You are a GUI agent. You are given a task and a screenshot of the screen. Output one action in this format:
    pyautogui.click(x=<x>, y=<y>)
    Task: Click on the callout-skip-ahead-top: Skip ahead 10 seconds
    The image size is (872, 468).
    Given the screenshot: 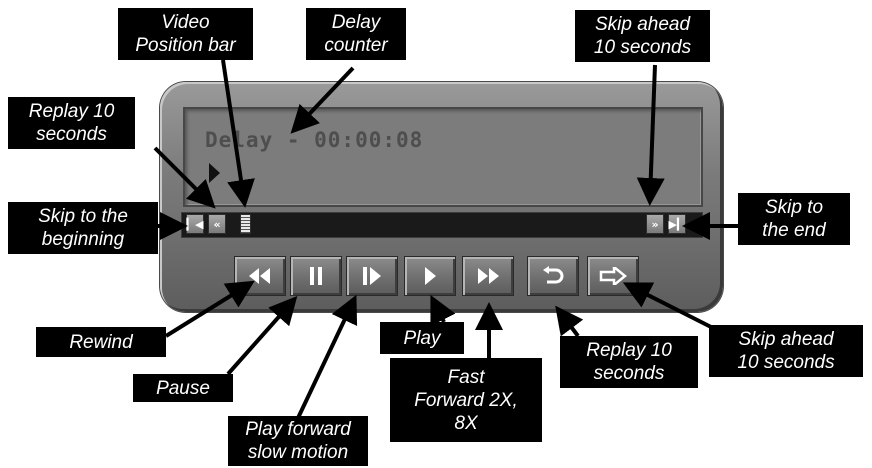 What is the action you would take?
    pyautogui.click(x=642, y=36)
    